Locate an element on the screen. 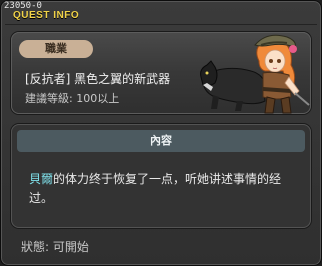 The height and width of the screenshot is (266, 322). content-text: 貝爾的体力终于恢复了一点，听她讲述事情的经过。 is located at coordinates (165, 189).